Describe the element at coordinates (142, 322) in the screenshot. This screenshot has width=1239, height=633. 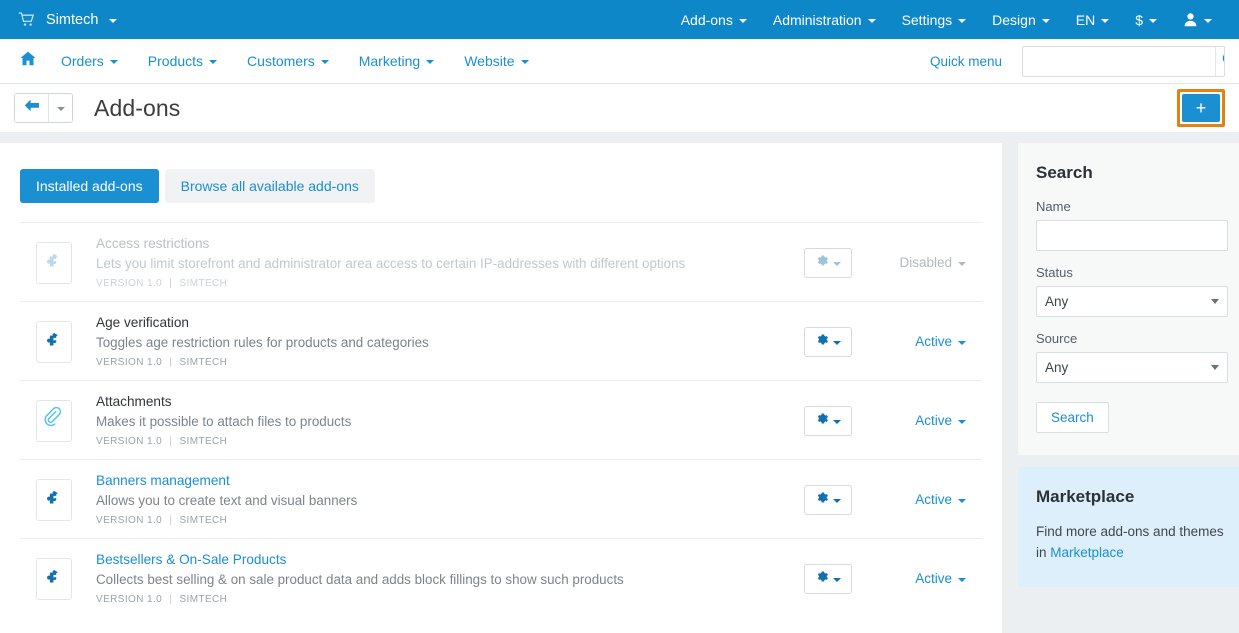
I see `addon-name: Age verification` at that location.